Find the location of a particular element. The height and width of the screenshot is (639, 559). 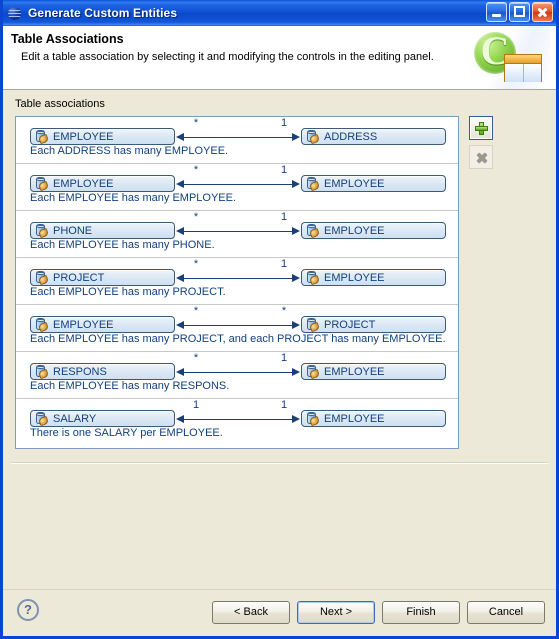

association-description: Each ADDRESS has many EMPLOYEE. is located at coordinates (129, 151).